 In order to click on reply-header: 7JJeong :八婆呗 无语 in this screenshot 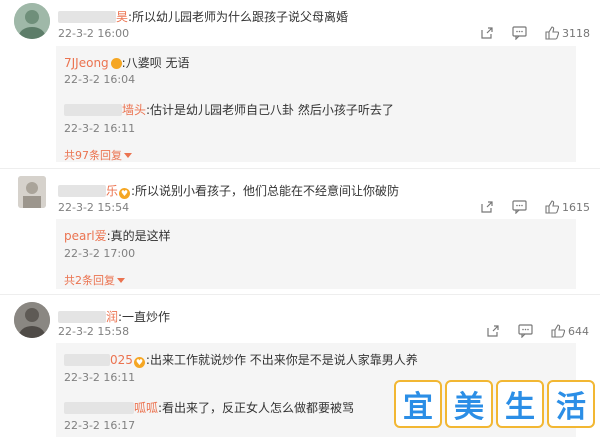, I will do `click(127, 61)`.